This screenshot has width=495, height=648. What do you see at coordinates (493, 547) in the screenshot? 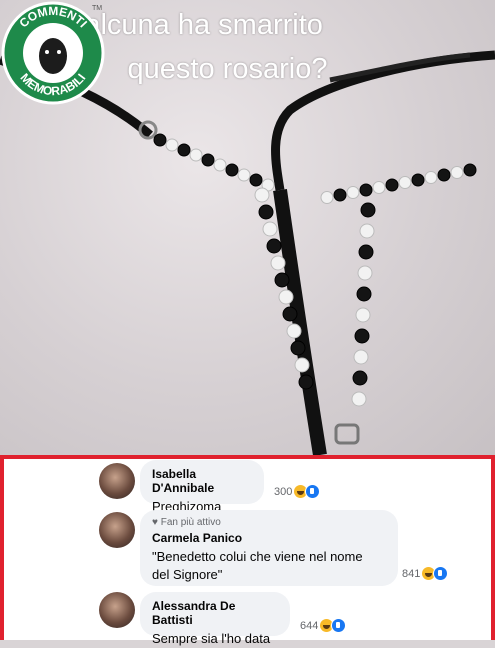
I see `frame-right` at bounding box center [493, 547].